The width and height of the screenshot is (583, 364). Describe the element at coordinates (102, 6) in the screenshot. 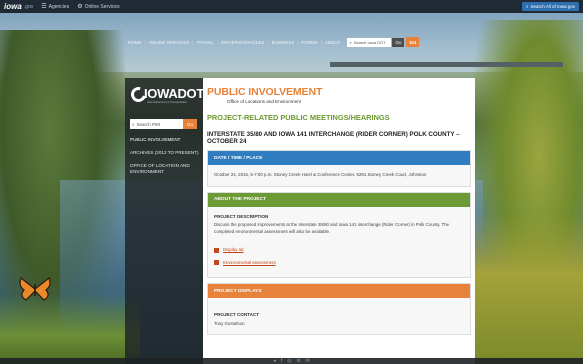

I see `online-services-label: Online Services` at that location.